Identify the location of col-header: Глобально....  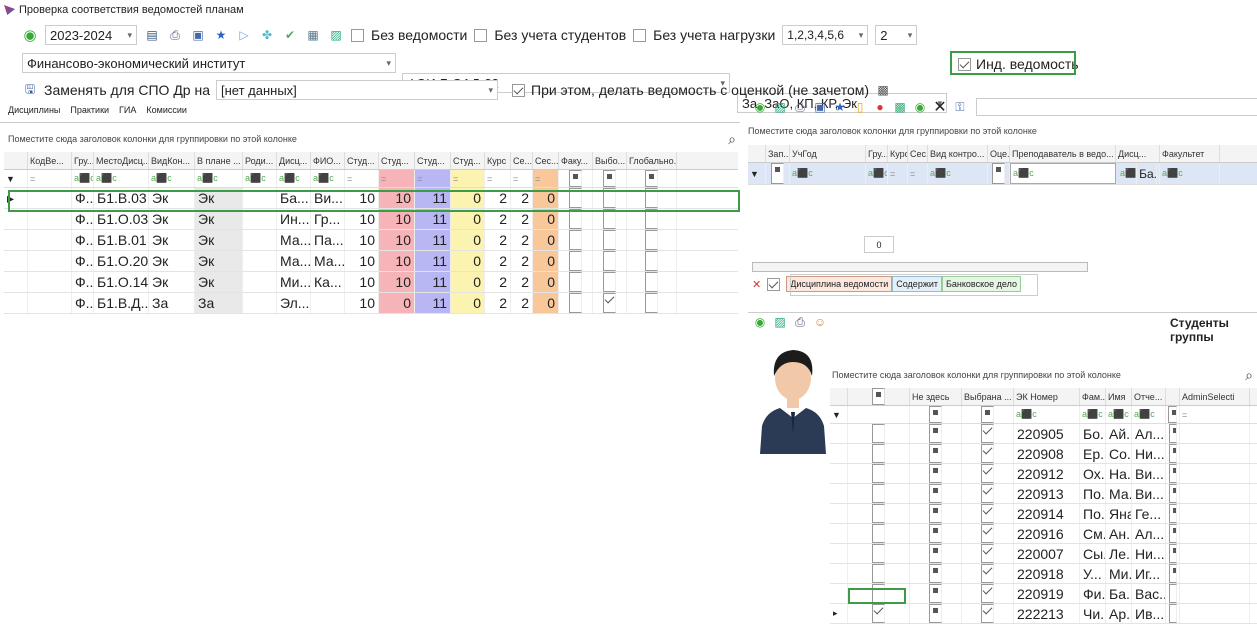
(652, 160).